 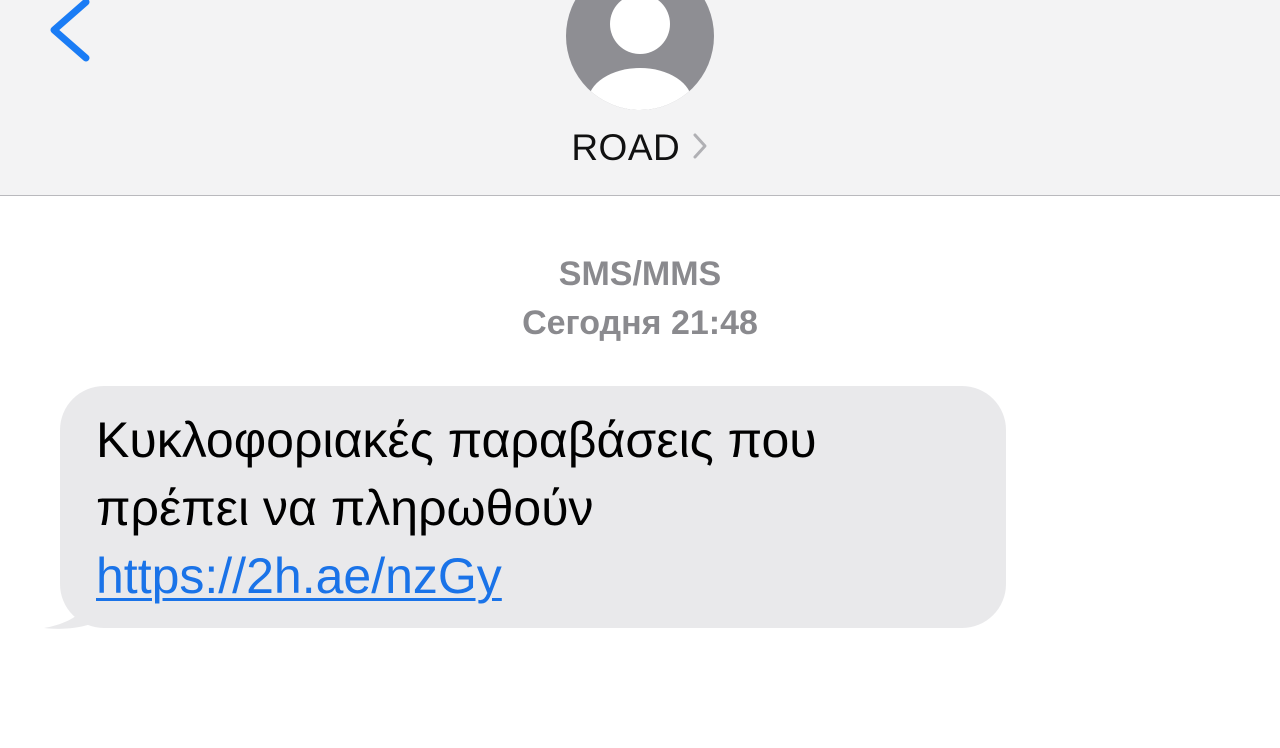 What do you see at coordinates (640, 323) in the screenshot?
I see `message-timestamp: Сегодня 21:48` at bounding box center [640, 323].